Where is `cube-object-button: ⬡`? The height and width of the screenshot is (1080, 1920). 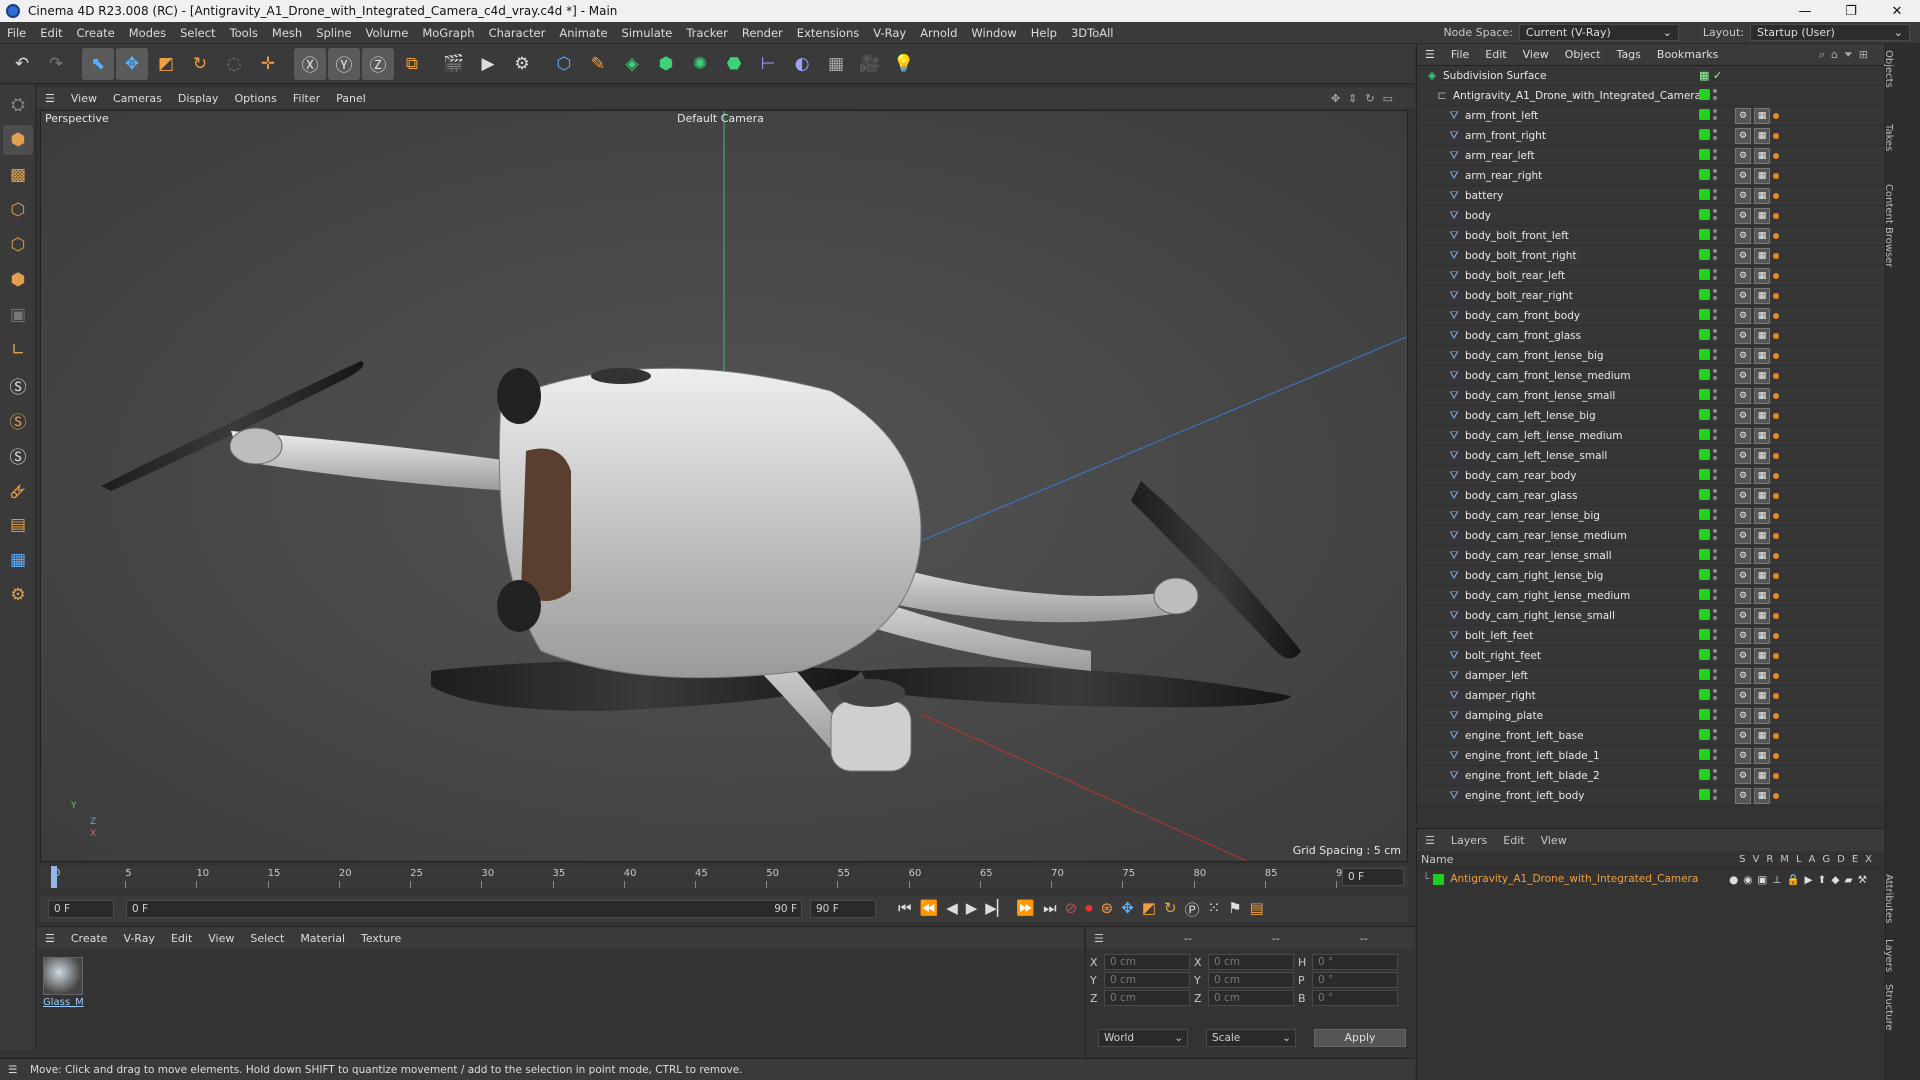 cube-object-button: ⬡ is located at coordinates (564, 64).